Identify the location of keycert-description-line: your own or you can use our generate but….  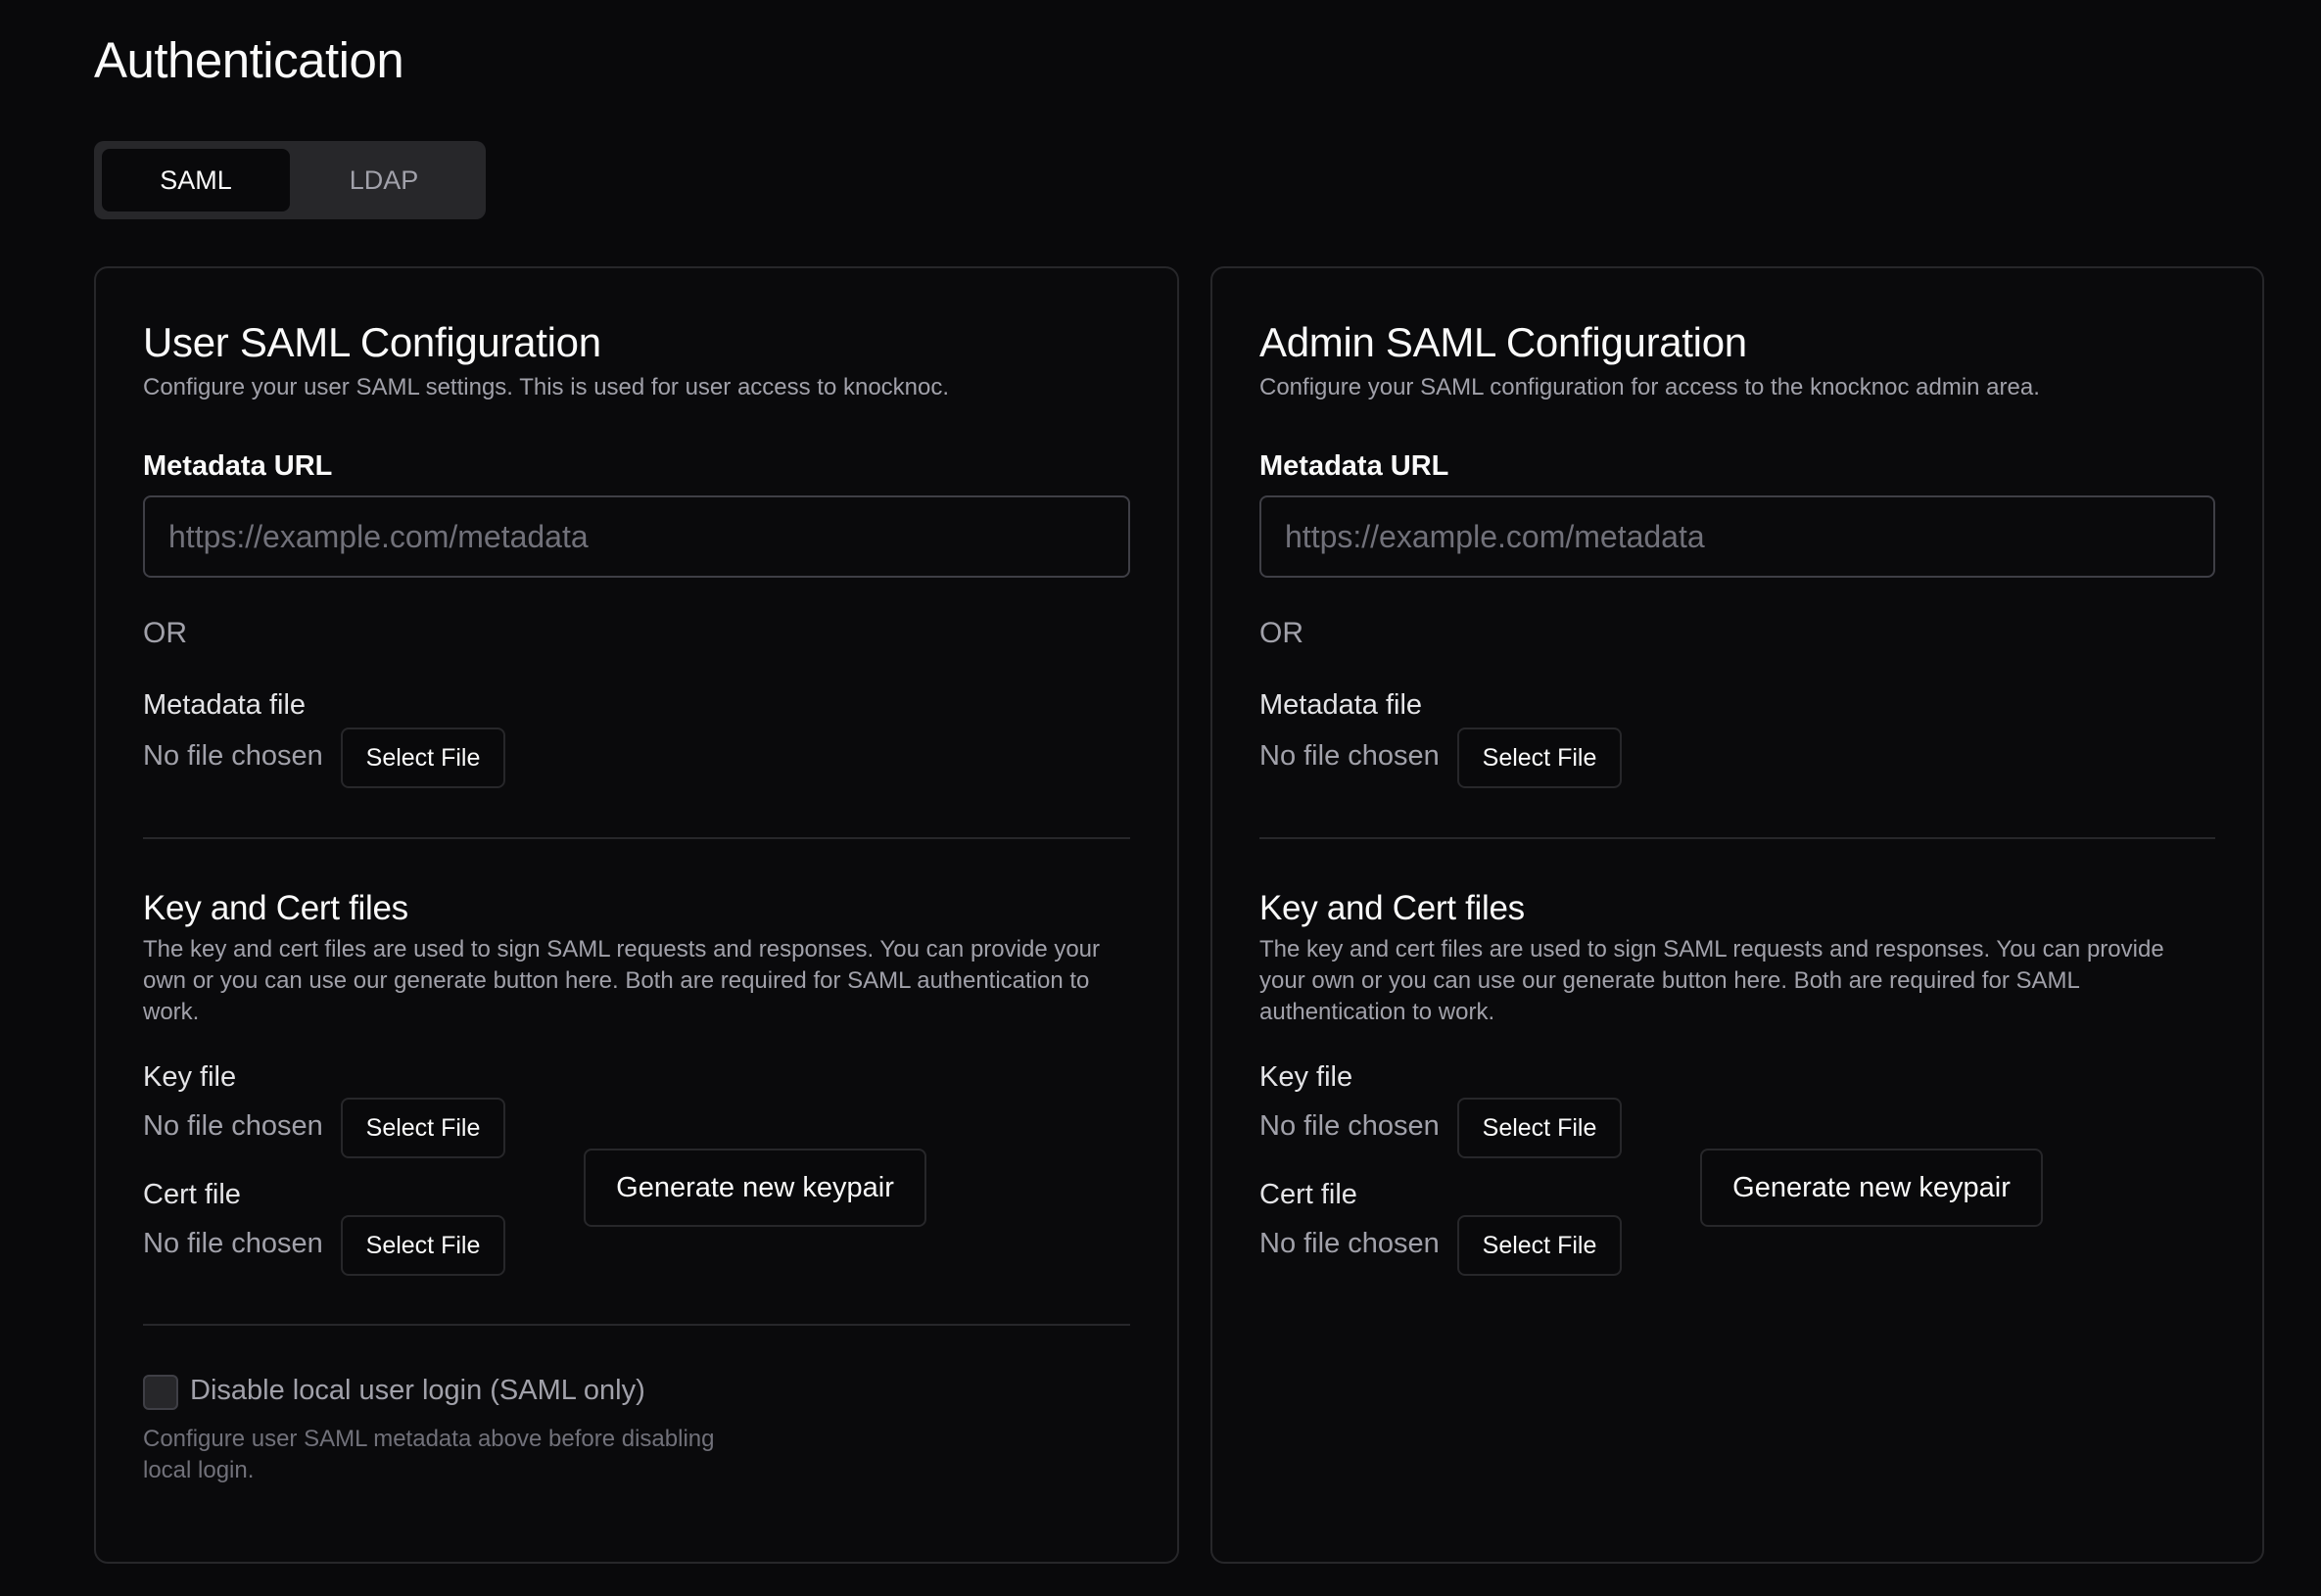
(1669, 980).